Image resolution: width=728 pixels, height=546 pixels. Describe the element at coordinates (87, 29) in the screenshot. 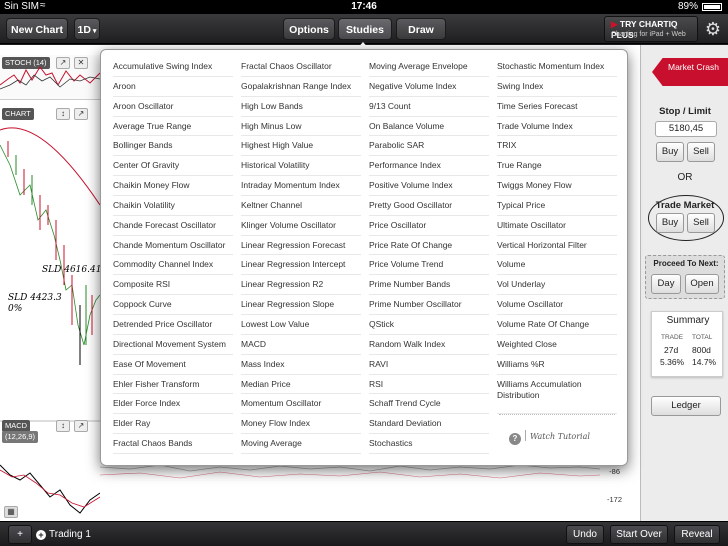

I see `timeframe-select: 1D ▾` at that location.